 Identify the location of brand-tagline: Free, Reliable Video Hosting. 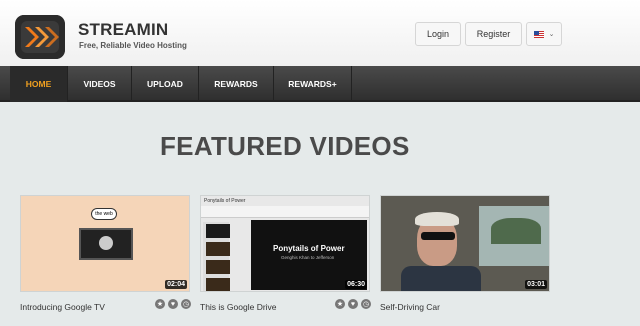
(133, 45).